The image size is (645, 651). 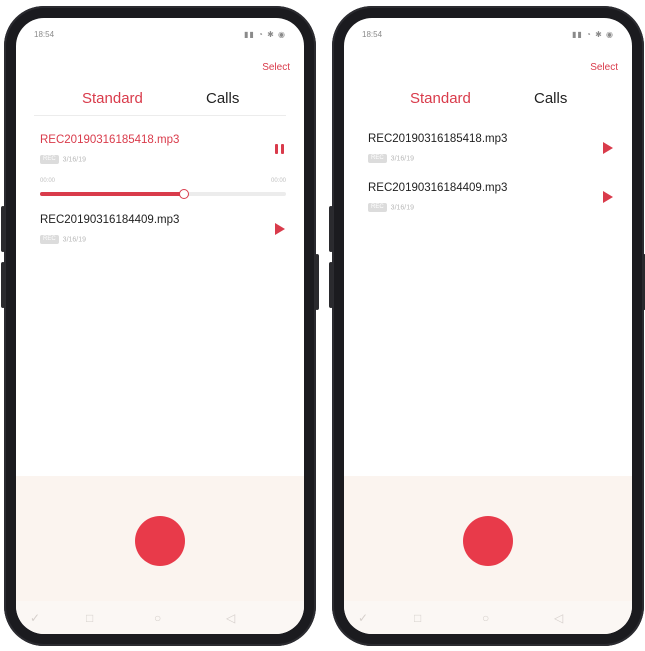 I want to click on playback-progress: 00:00 00:00, so click(x=163, y=192).